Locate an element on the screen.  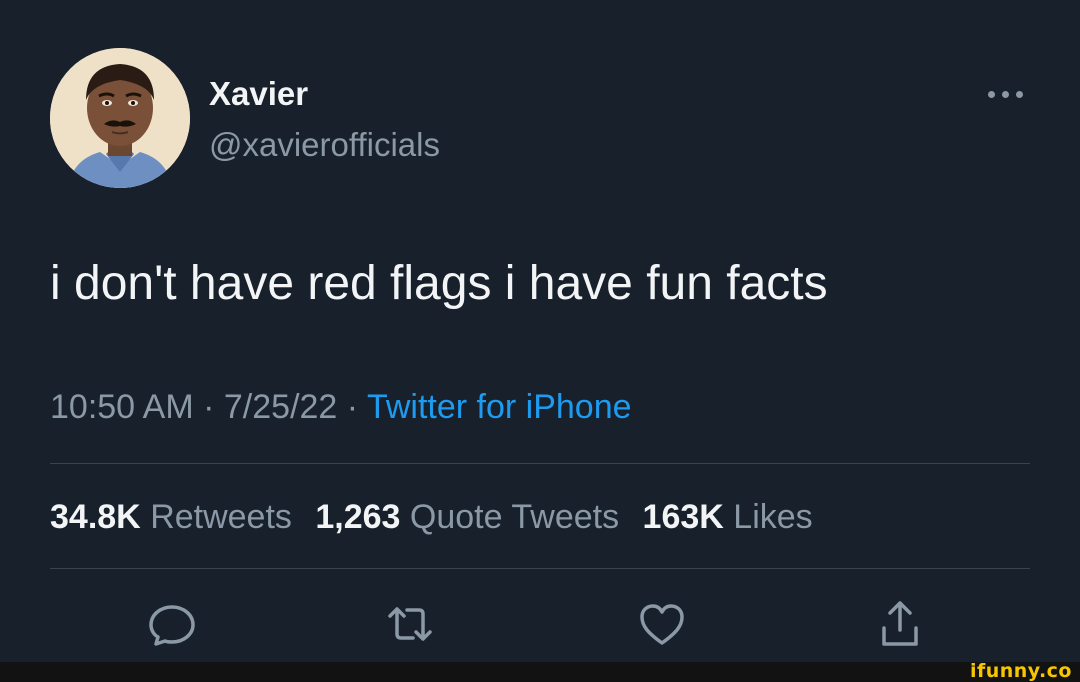
retweets-count: 34.8K is located at coordinates (95, 517).